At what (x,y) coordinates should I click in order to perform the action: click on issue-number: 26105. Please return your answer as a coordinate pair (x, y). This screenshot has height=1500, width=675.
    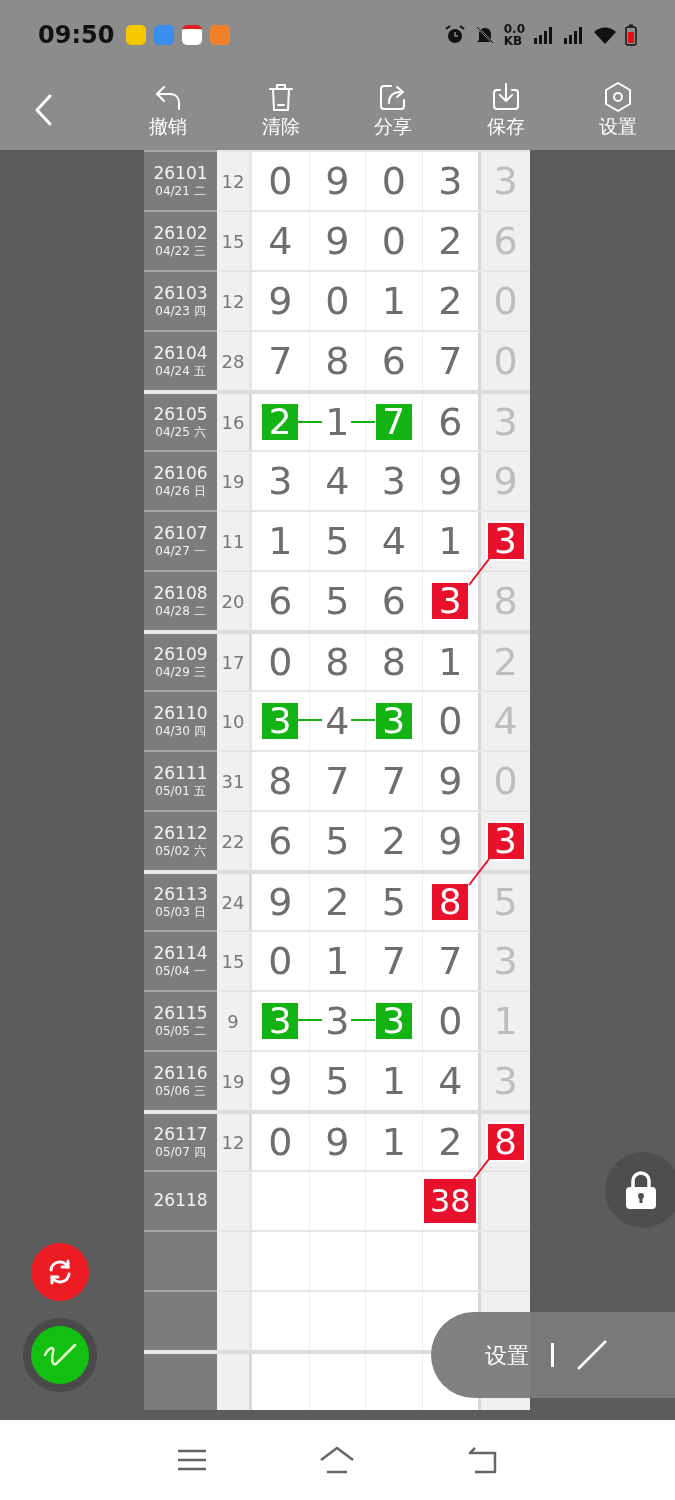
    Looking at the image, I should click on (180, 414).